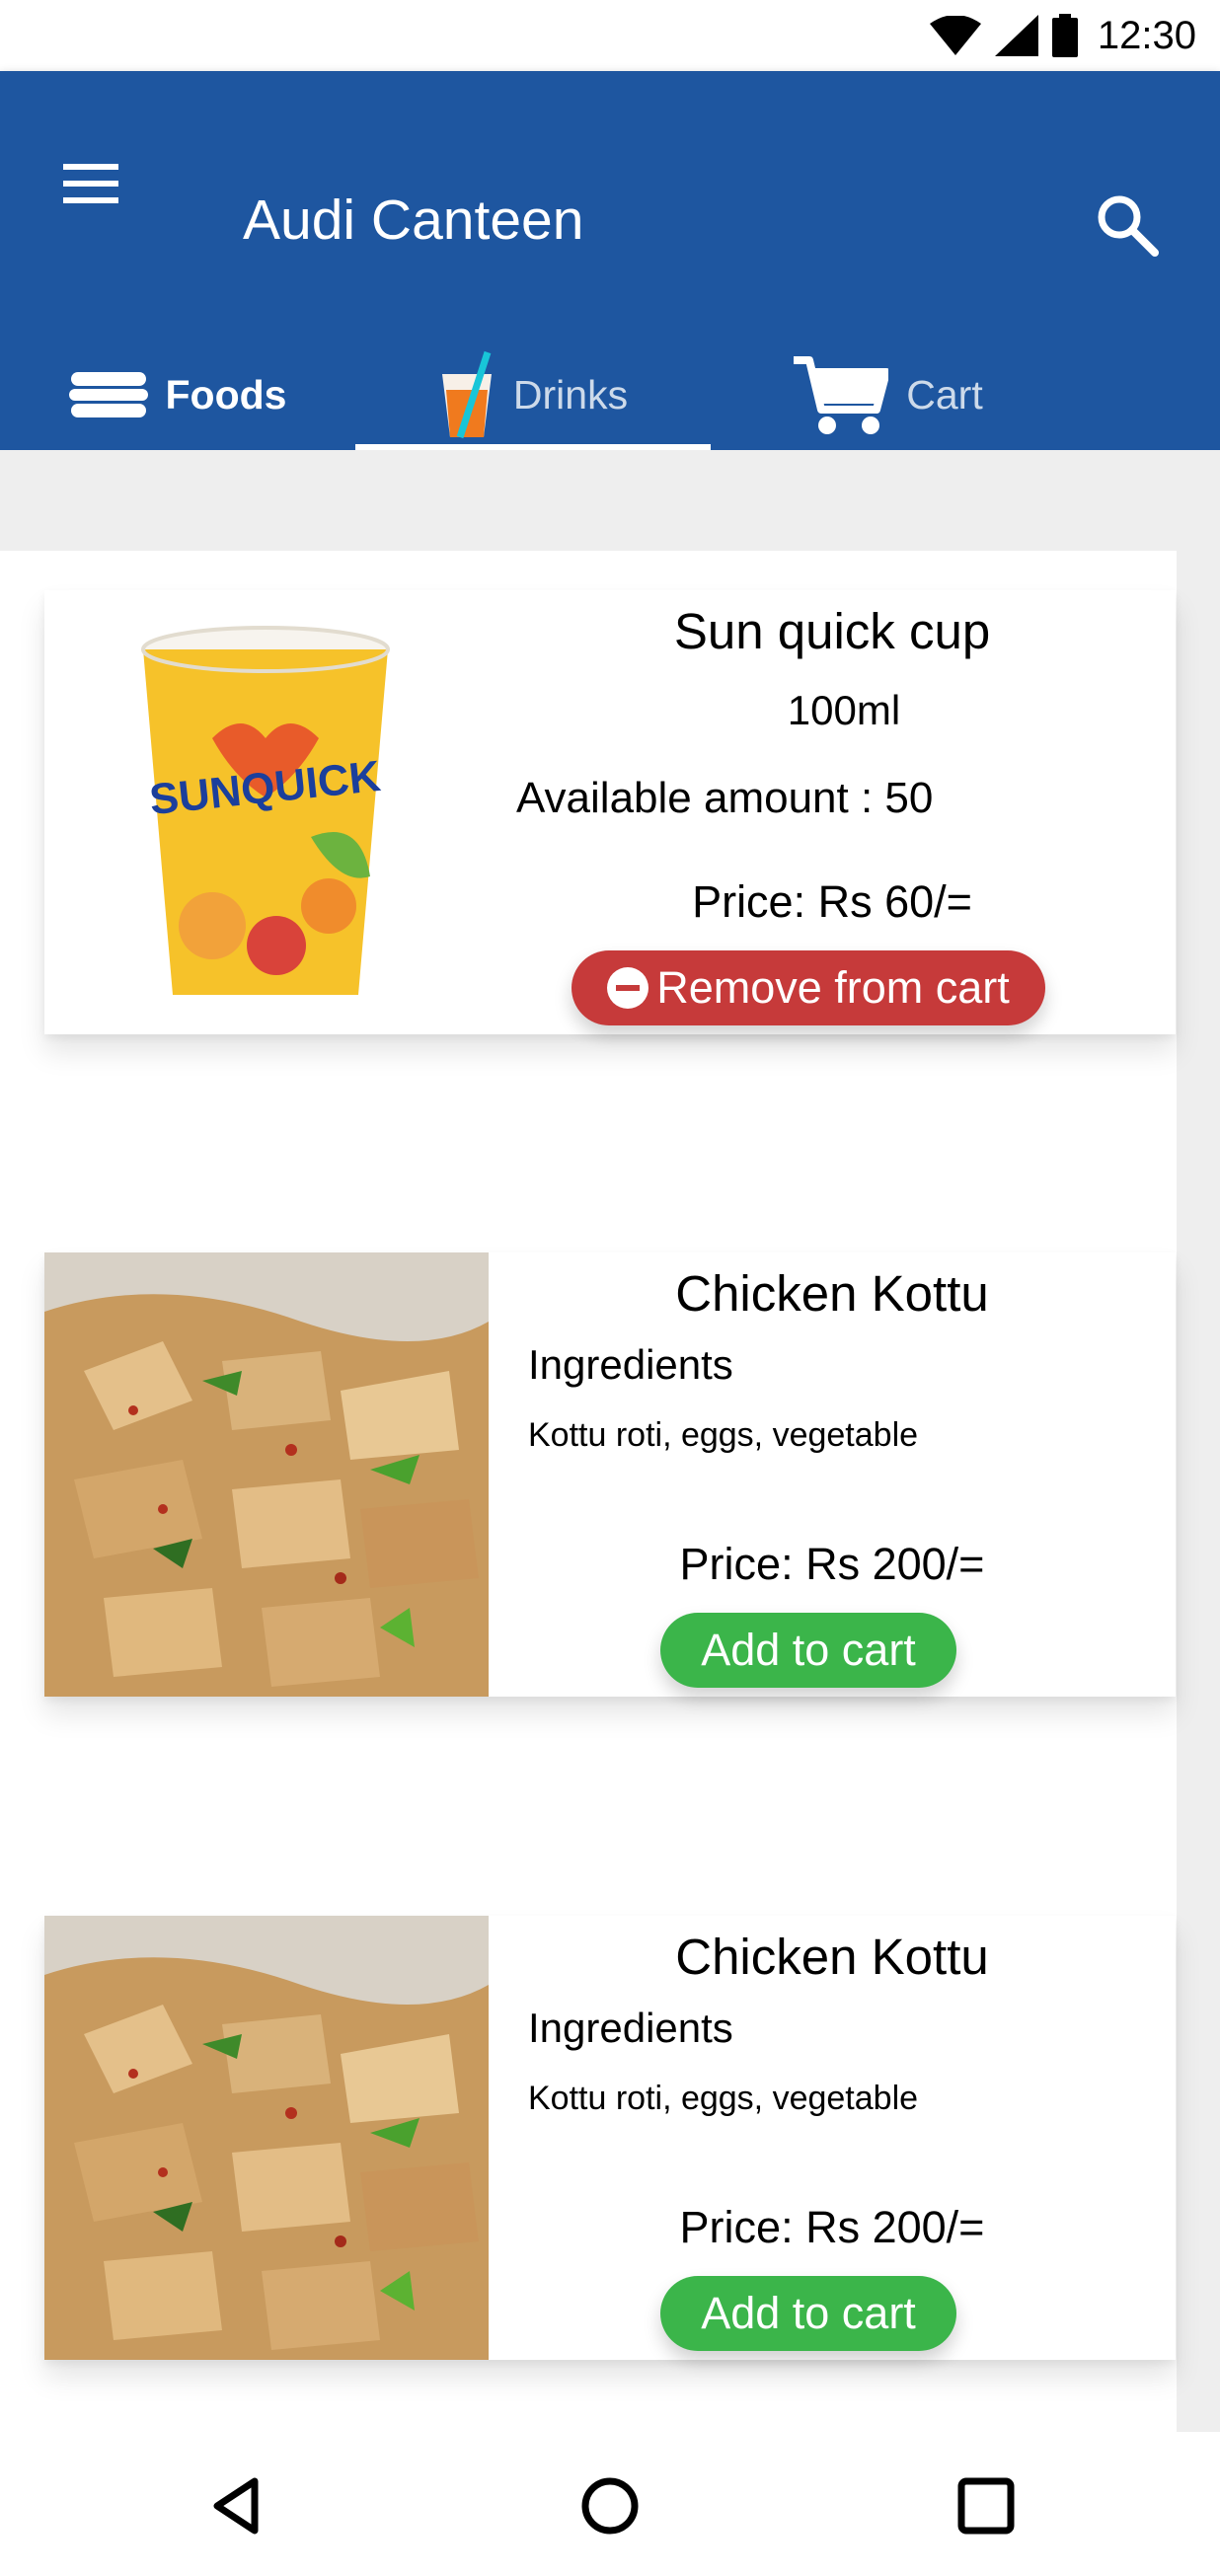 Image resolution: width=1220 pixels, height=2576 pixels. Describe the element at coordinates (945, 394) in the screenshot. I see `tab-cart-label: Cart` at that location.